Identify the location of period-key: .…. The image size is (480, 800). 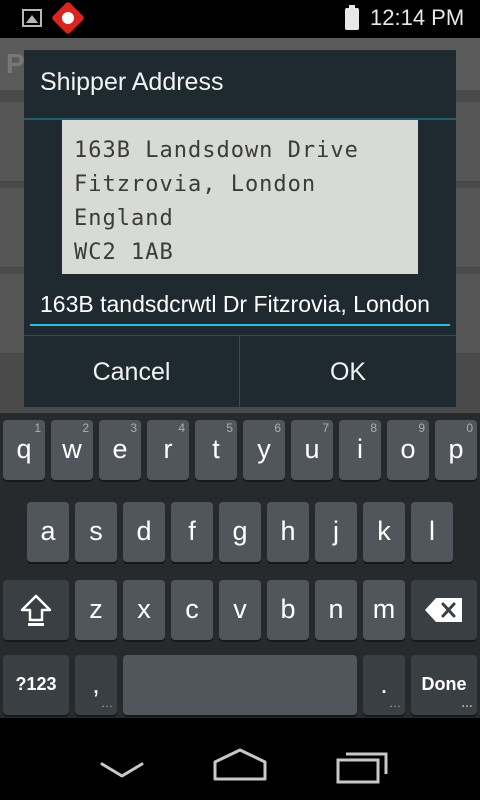
(384, 685).